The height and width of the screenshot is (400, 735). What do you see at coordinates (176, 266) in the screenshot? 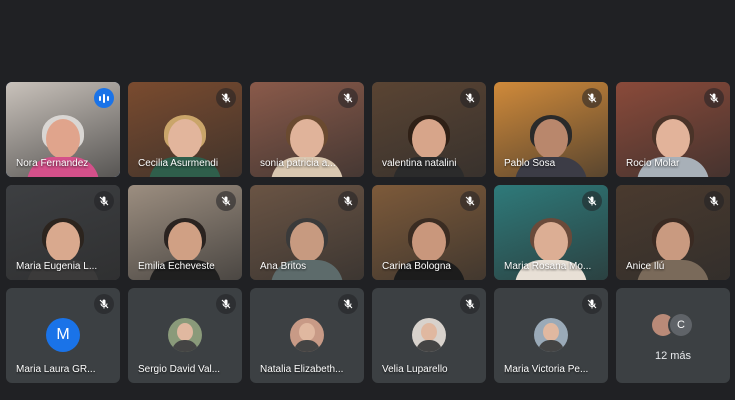
I see `participant-name: Emilia Echeveste` at bounding box center [176, 266].